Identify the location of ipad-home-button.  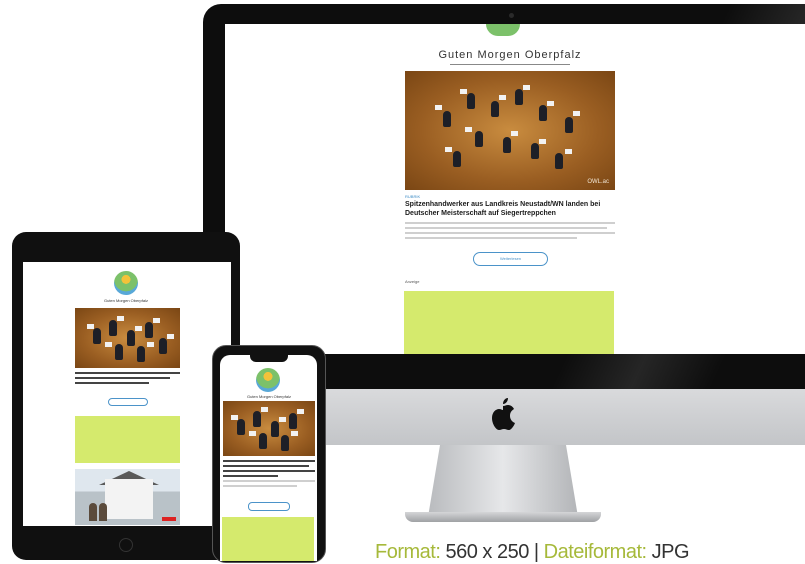
(126, 545).